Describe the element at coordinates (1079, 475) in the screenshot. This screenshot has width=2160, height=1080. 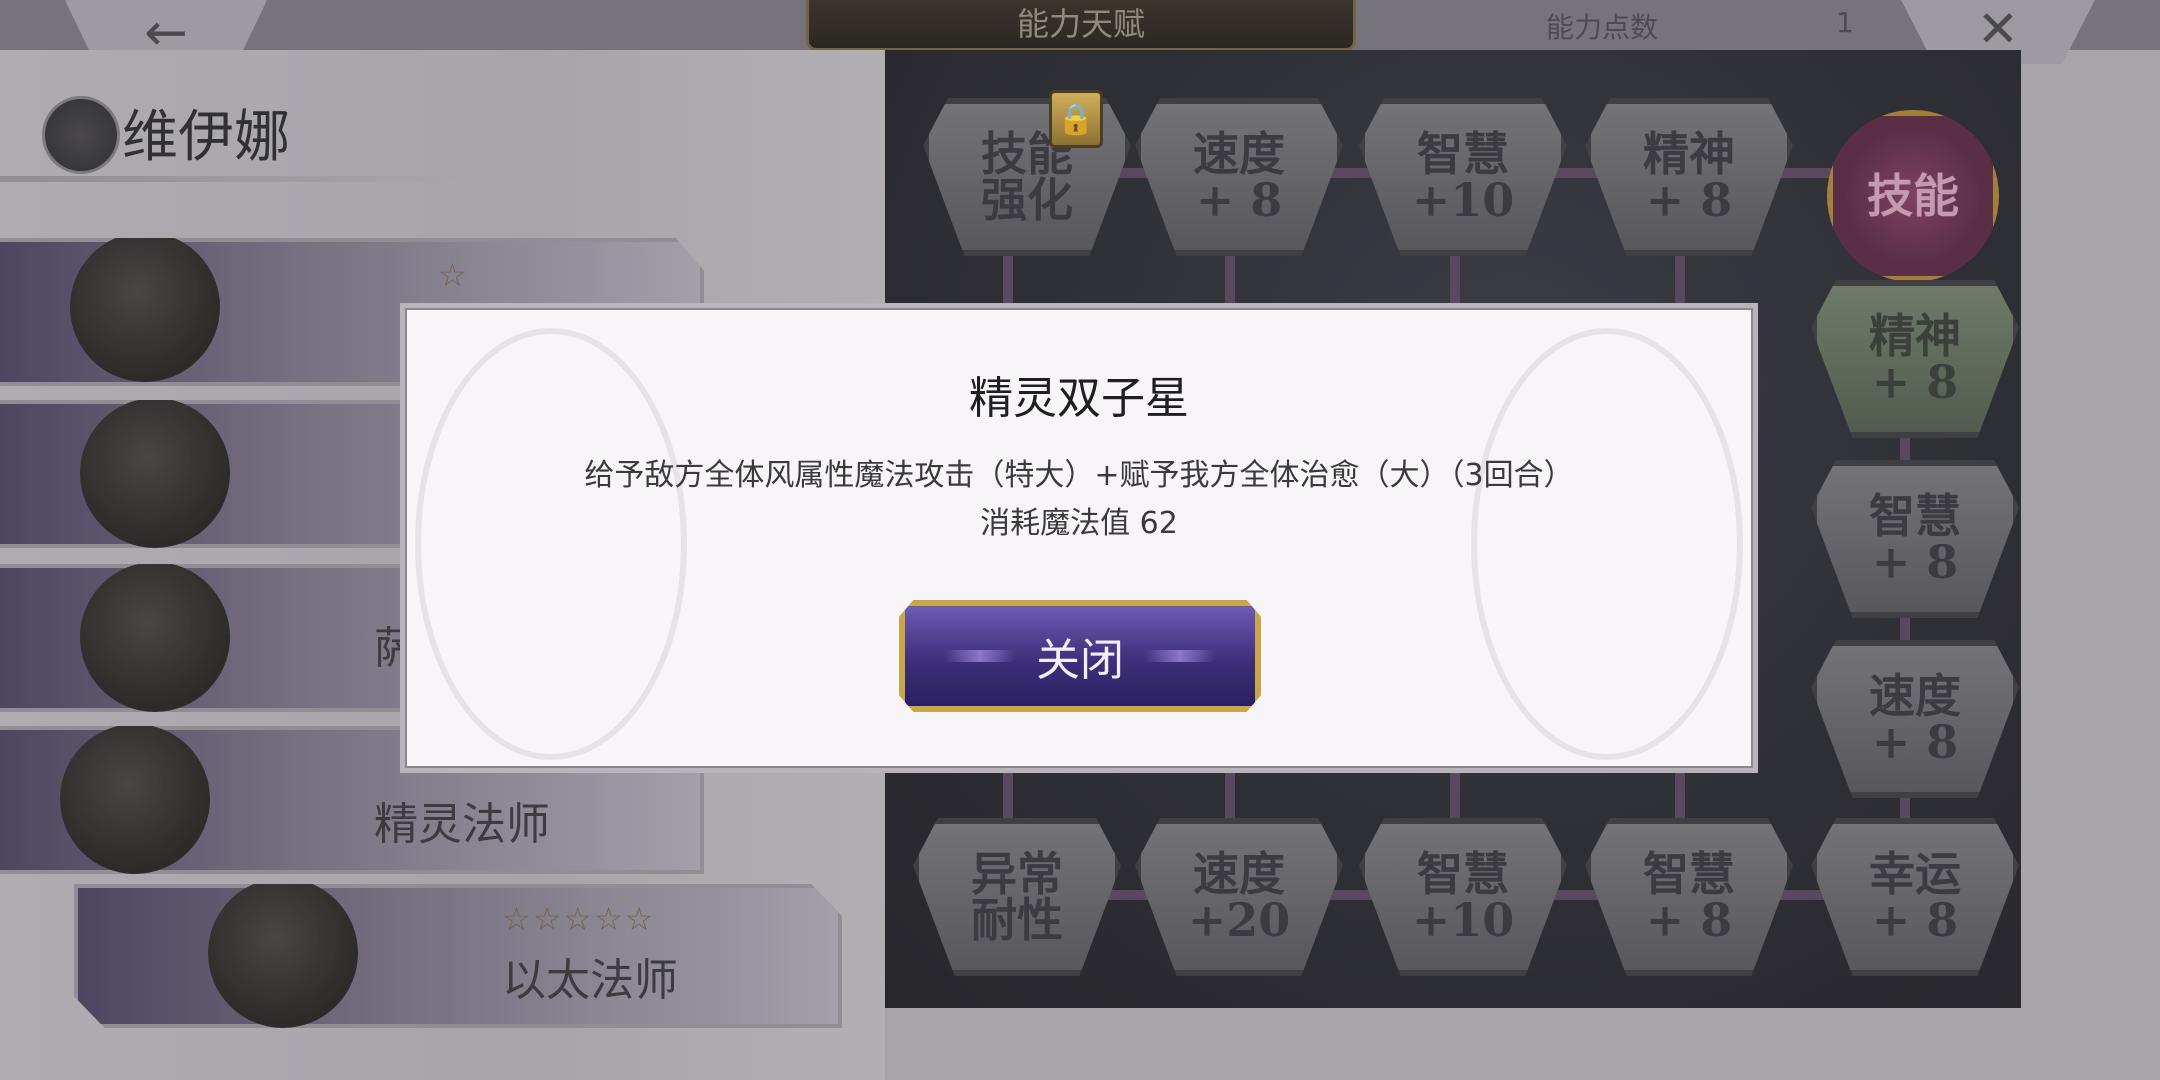
I see `skill-description: 给予敌方全体风属性魔法攻击（特大）+赋予我方全体治愈（大）（3回合）` at that location.